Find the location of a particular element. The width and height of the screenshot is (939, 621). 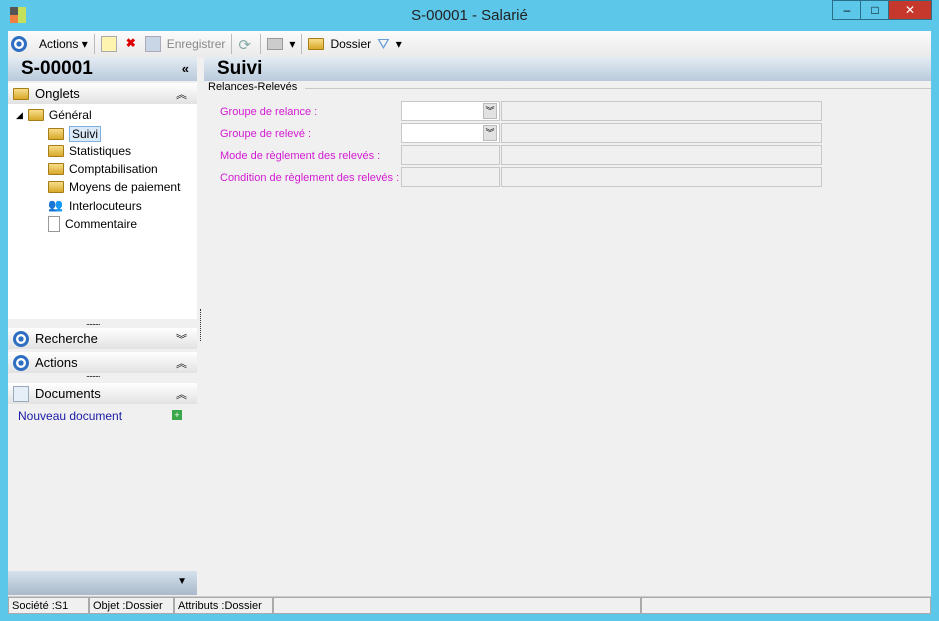

groupe-releve-label: Groupe de relevé : is located at coordinates (266, 134).